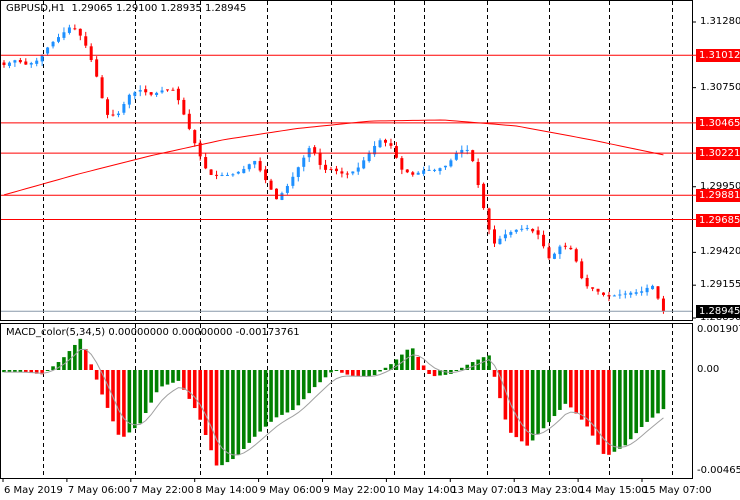 Image resolution: width=740 pixels, height=500 pixels. What do you see at coordinates (549, 490) in the screenshot?
I see `time-axis-label: 13 May 23:00` at bounding box center [549, 490].